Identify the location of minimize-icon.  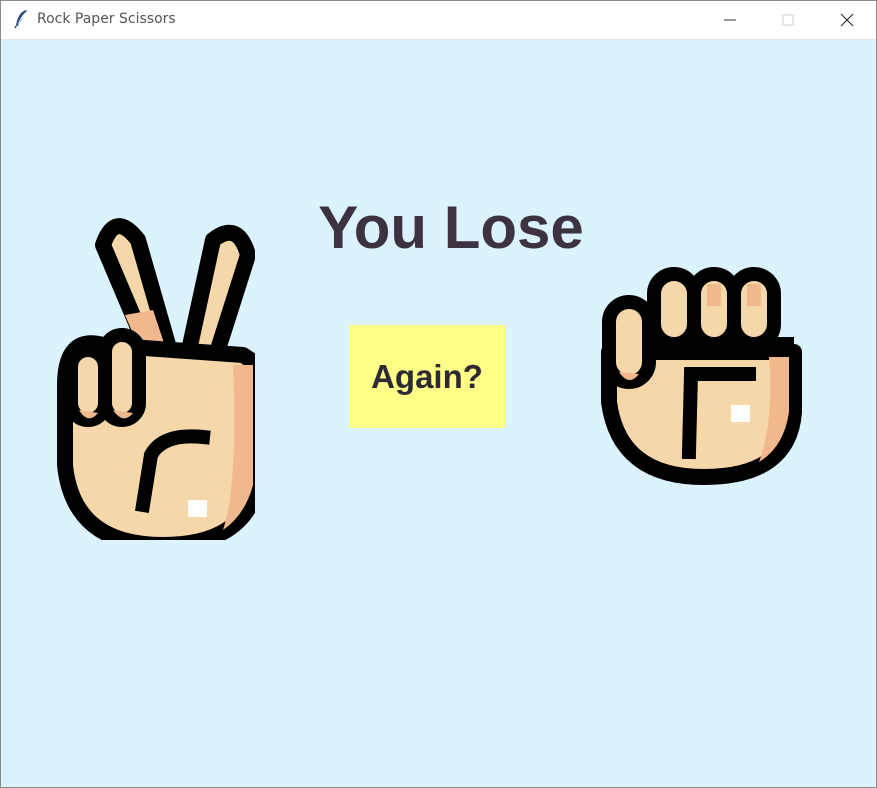
(730, 20).